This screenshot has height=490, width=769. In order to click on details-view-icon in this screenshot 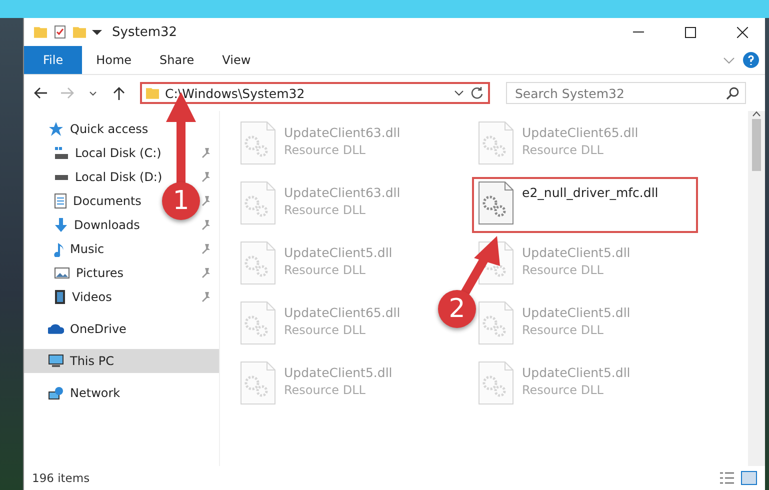, I will do `click(727, 478)`.